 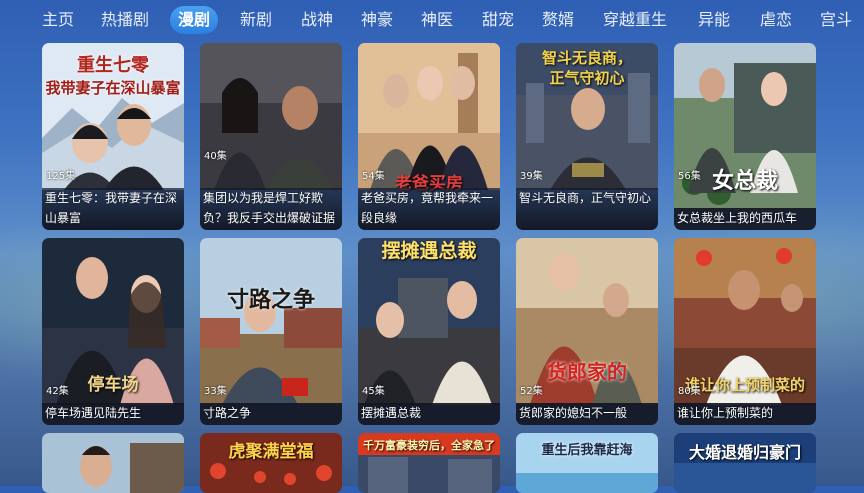 What do you see at coordinates (429, 321) in the screenshot?
I see `drama-poster: 摆摊遇总裁` at bounding box center [429, 321].